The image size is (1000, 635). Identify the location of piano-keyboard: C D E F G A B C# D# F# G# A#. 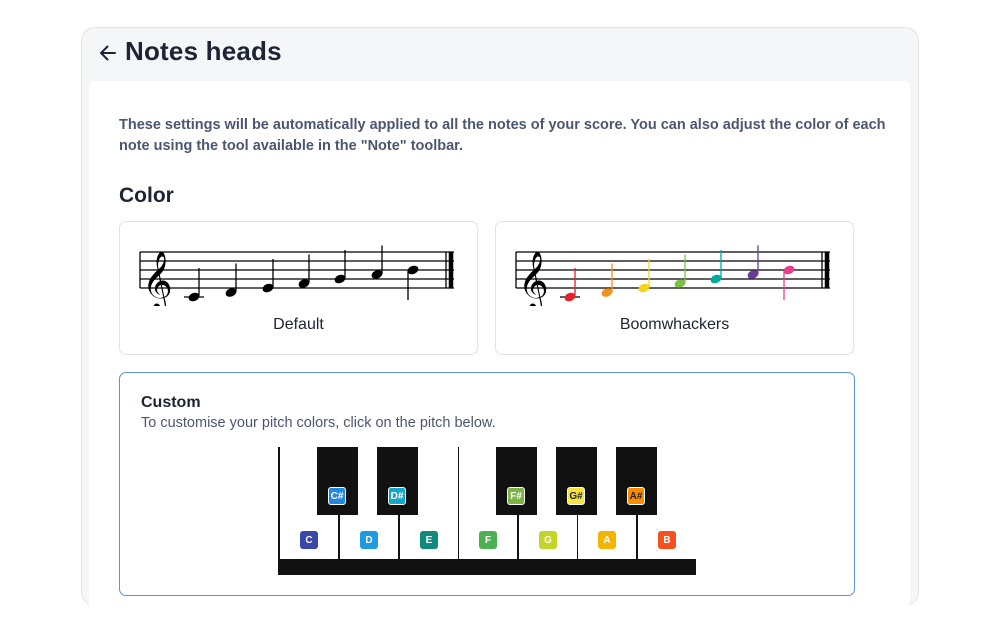
(487, 511).